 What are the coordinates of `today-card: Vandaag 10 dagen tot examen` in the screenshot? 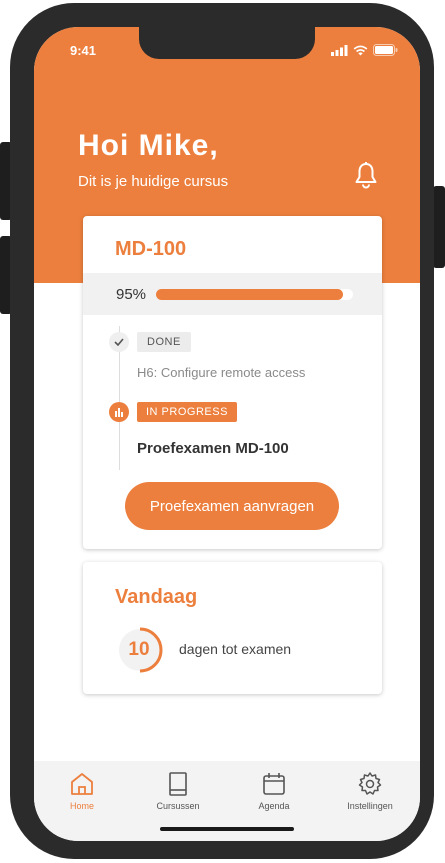 It's located at (232, 628).